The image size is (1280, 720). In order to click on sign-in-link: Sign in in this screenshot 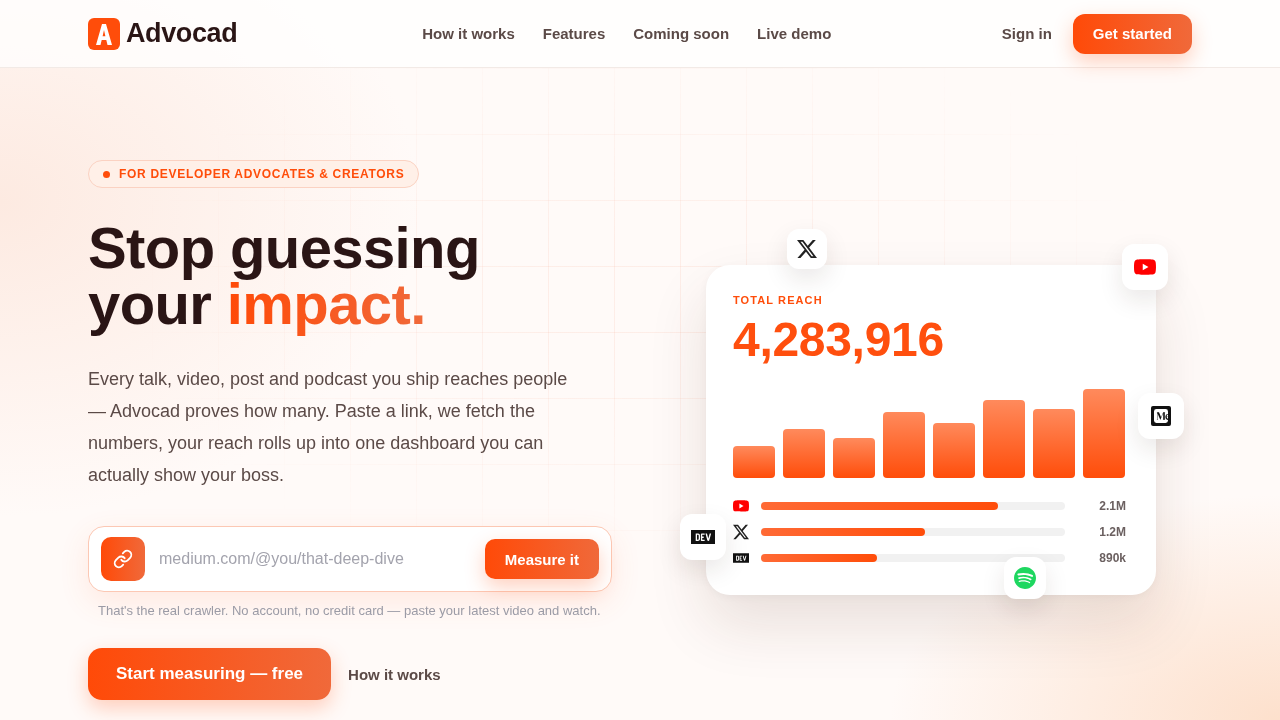, I will do `click(1026, 33)`.